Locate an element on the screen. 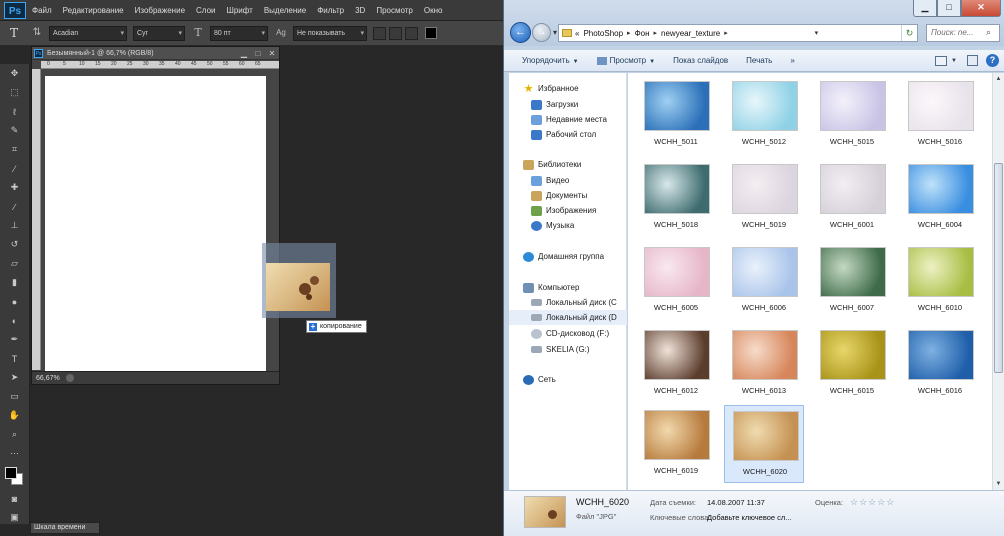 The width and height of the screenshot is (1004, 536). zoom-level: 66,67% is located at coordinates (48, 378).